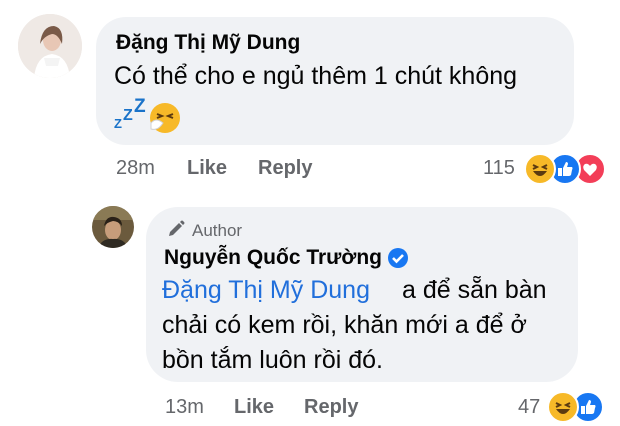 The height and width of the screenshot is (426, 620). I want to click on reply-time: 13m, so click(184, 407).